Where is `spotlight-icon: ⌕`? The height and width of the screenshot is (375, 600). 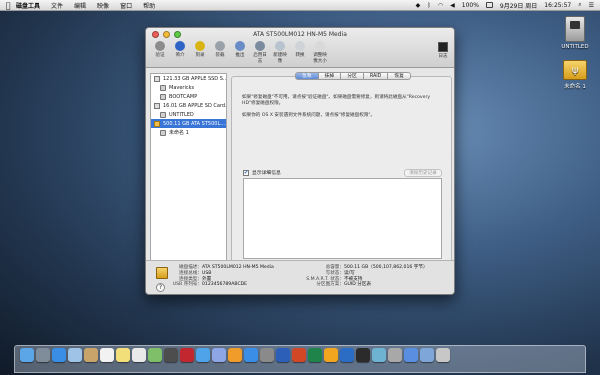
spotlight-icon: ⌕ is located at coordinates (579, 5).